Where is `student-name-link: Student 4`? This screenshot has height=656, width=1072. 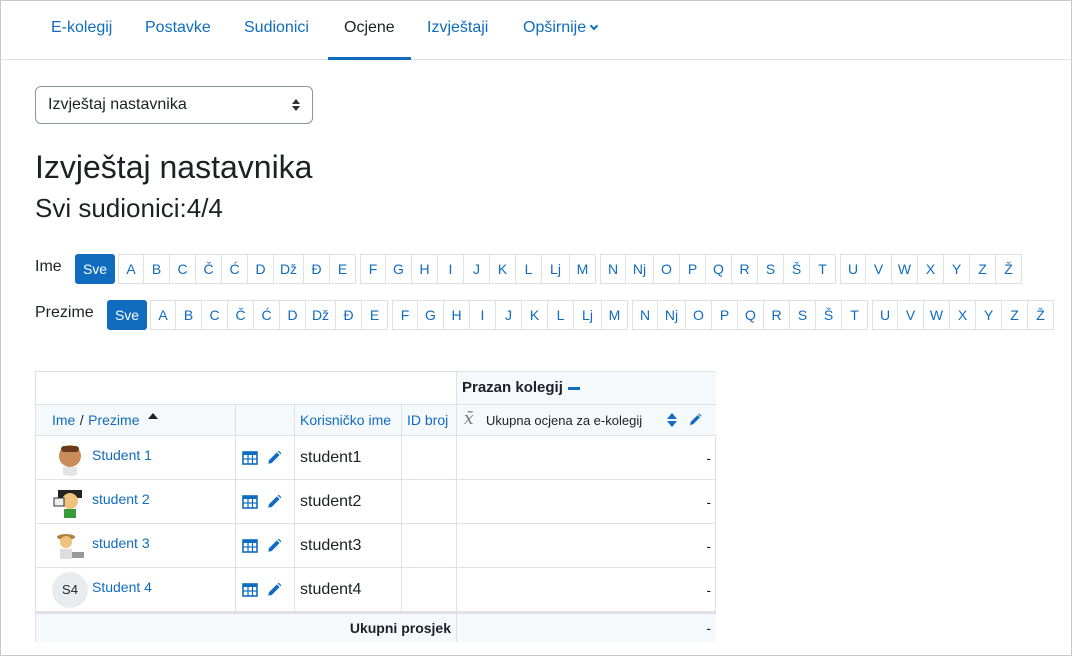 student-name-link: Student 4 is located at coordinates (122, 587).